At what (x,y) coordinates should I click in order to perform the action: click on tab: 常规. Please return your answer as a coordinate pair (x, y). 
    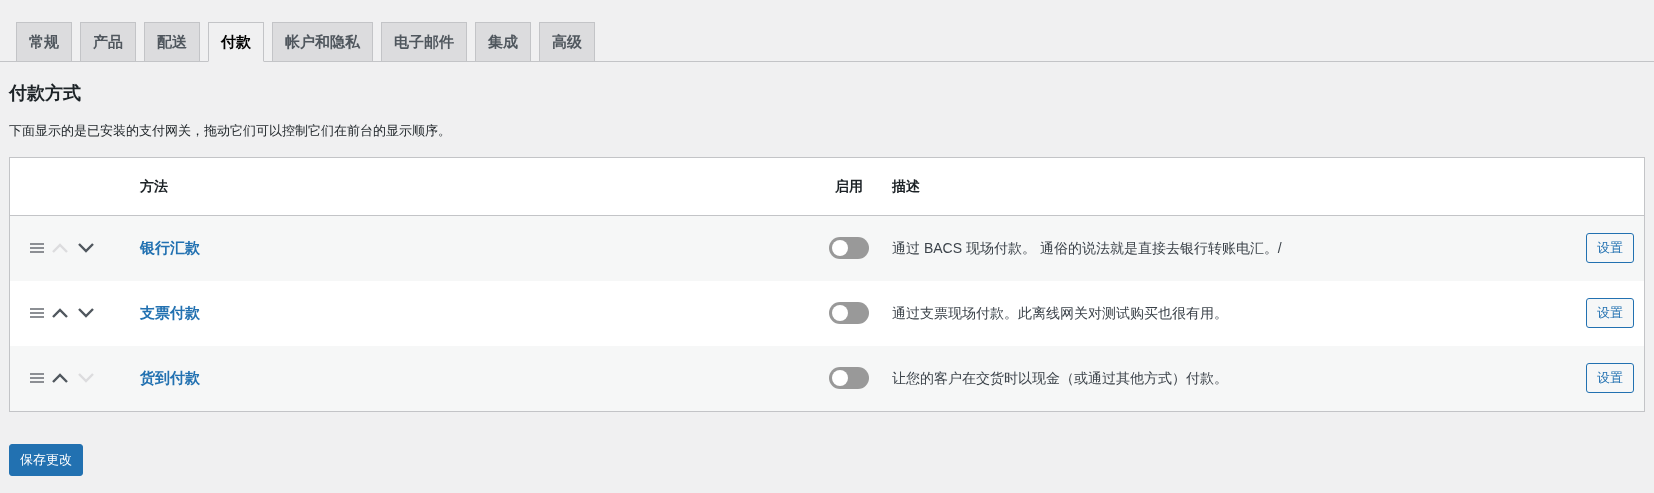
    Looking at the image, I should click on (44, 42).